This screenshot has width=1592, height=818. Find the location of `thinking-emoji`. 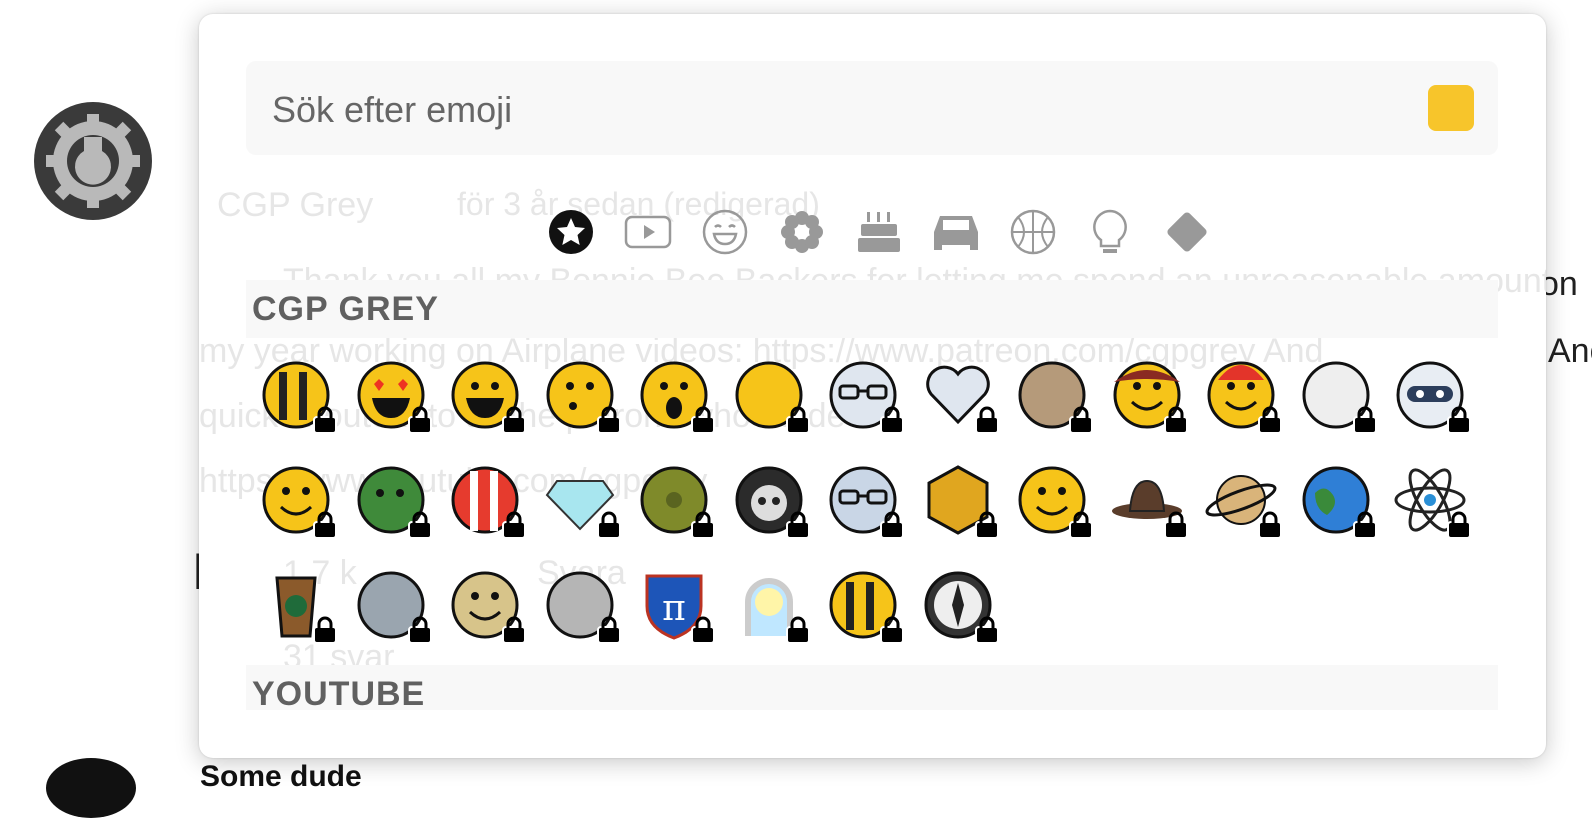

thinking-emoji is located at coordinates (1052, 500).